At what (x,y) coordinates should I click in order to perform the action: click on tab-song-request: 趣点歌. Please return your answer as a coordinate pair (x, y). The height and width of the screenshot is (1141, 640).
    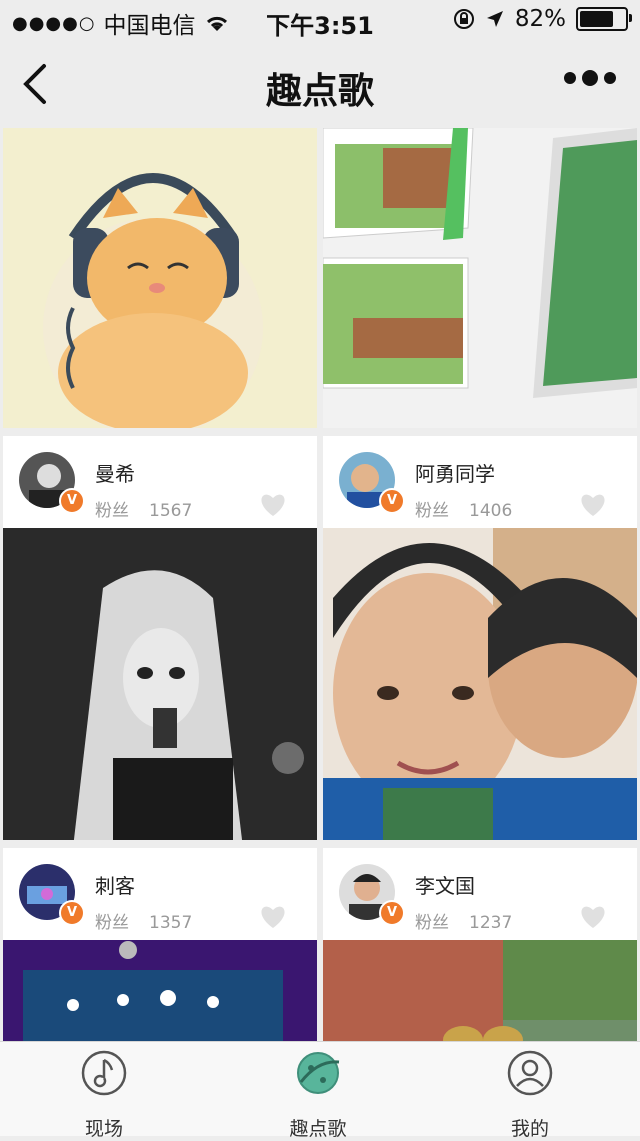
    Looking at the image, I should click on (318, 1095).